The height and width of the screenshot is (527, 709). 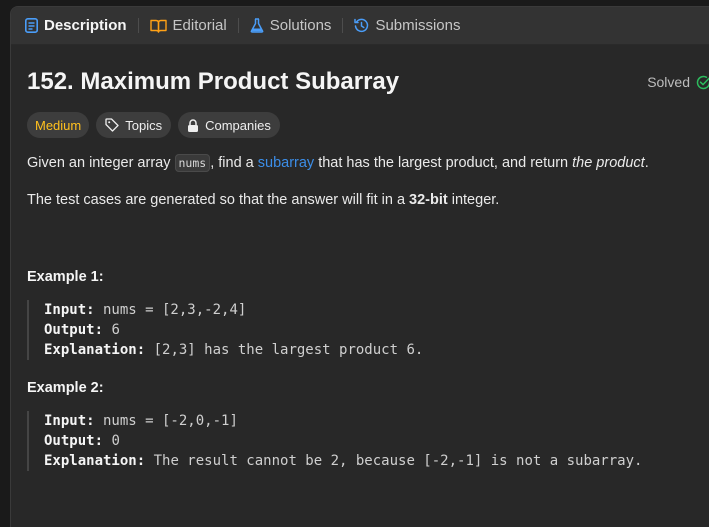 What do you see at coordinates (286, 163) in the screenshot?
I see `subarray-link: subarray` at bounding box center [286, 163].